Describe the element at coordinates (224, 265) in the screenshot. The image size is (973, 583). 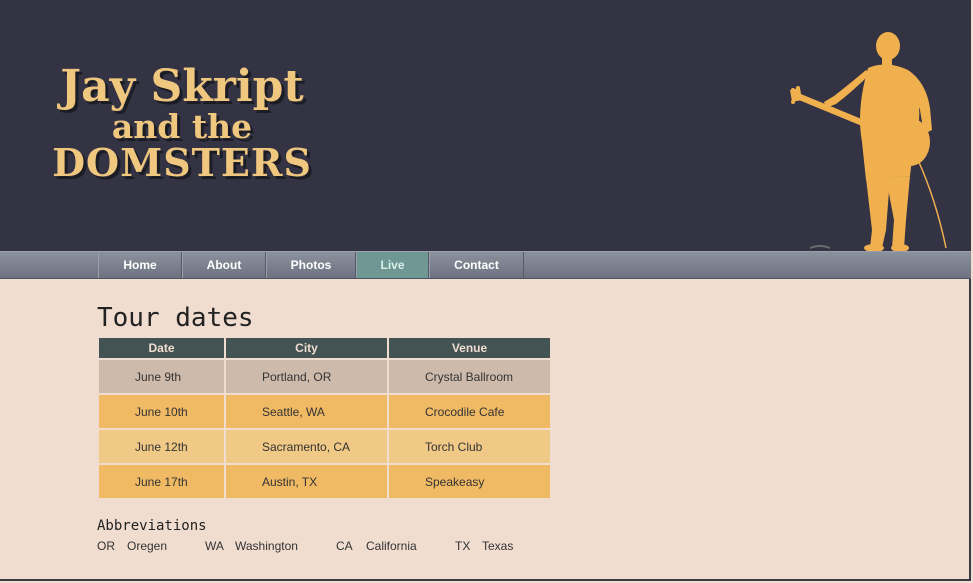
I see `nav-about: About` at that location.